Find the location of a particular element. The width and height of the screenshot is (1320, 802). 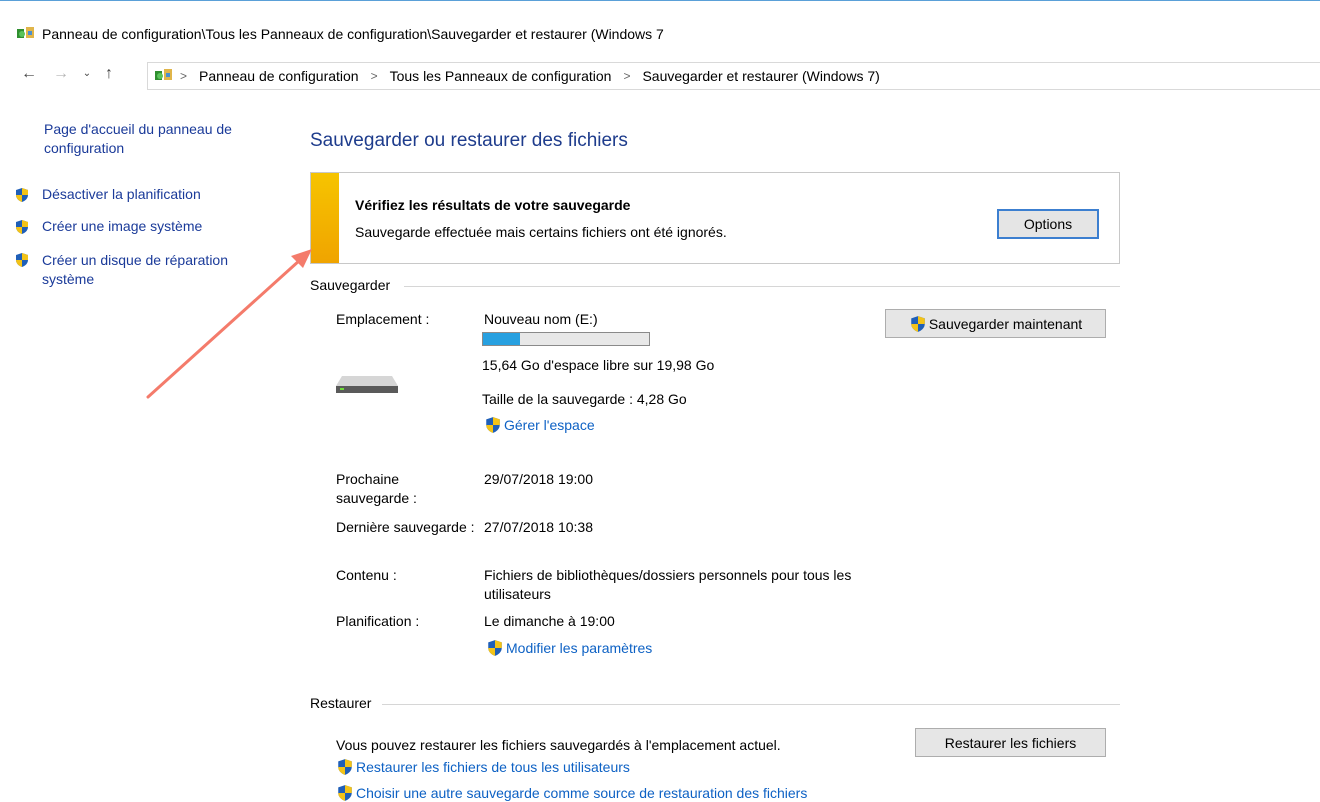

breadcrumb-control-panel: Panneau de configuration is located at coordinates (279, 76).